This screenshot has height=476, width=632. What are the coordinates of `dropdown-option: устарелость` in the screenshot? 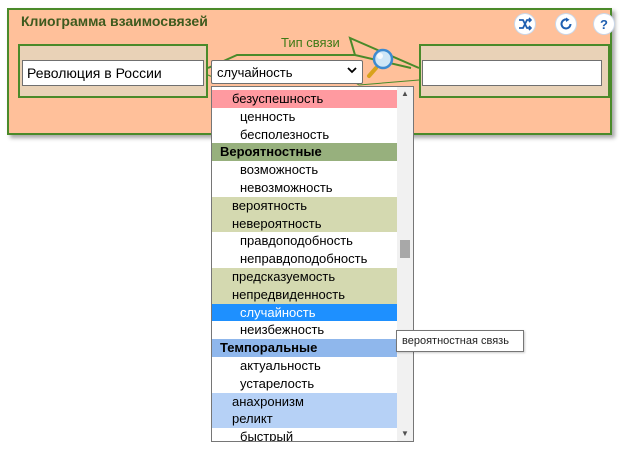 It's located at (304, 383).